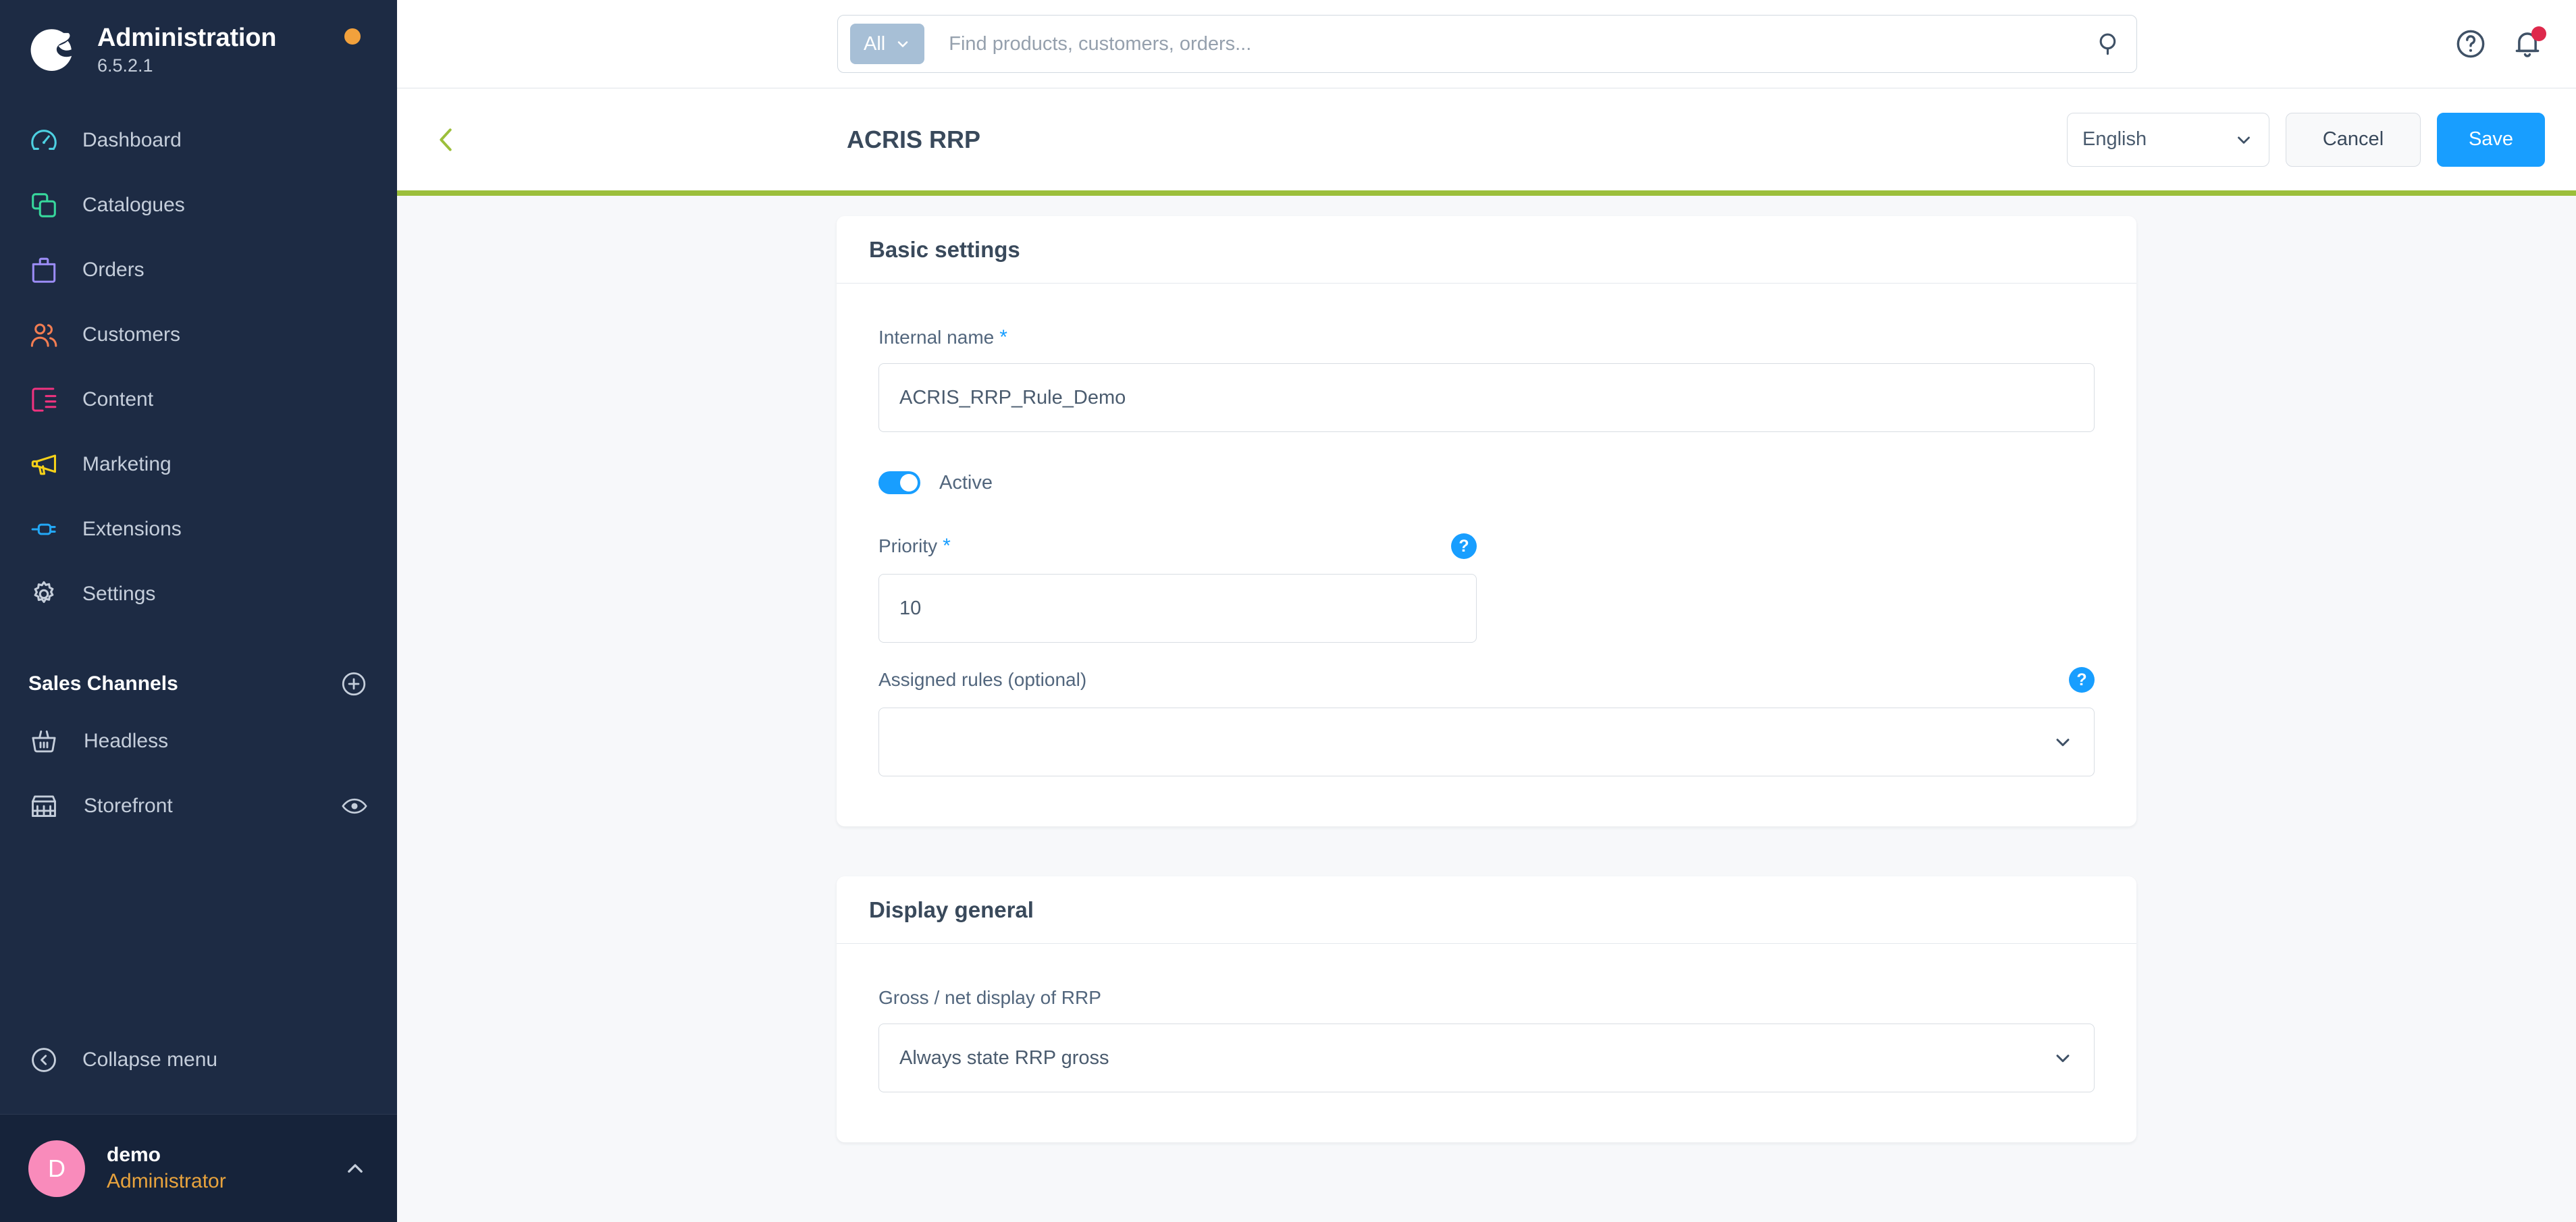  What do you see at coordinates (198, 741) in the screenshot?
I see `sales-channel-headless: Headless` at bounding box center [198, 741].